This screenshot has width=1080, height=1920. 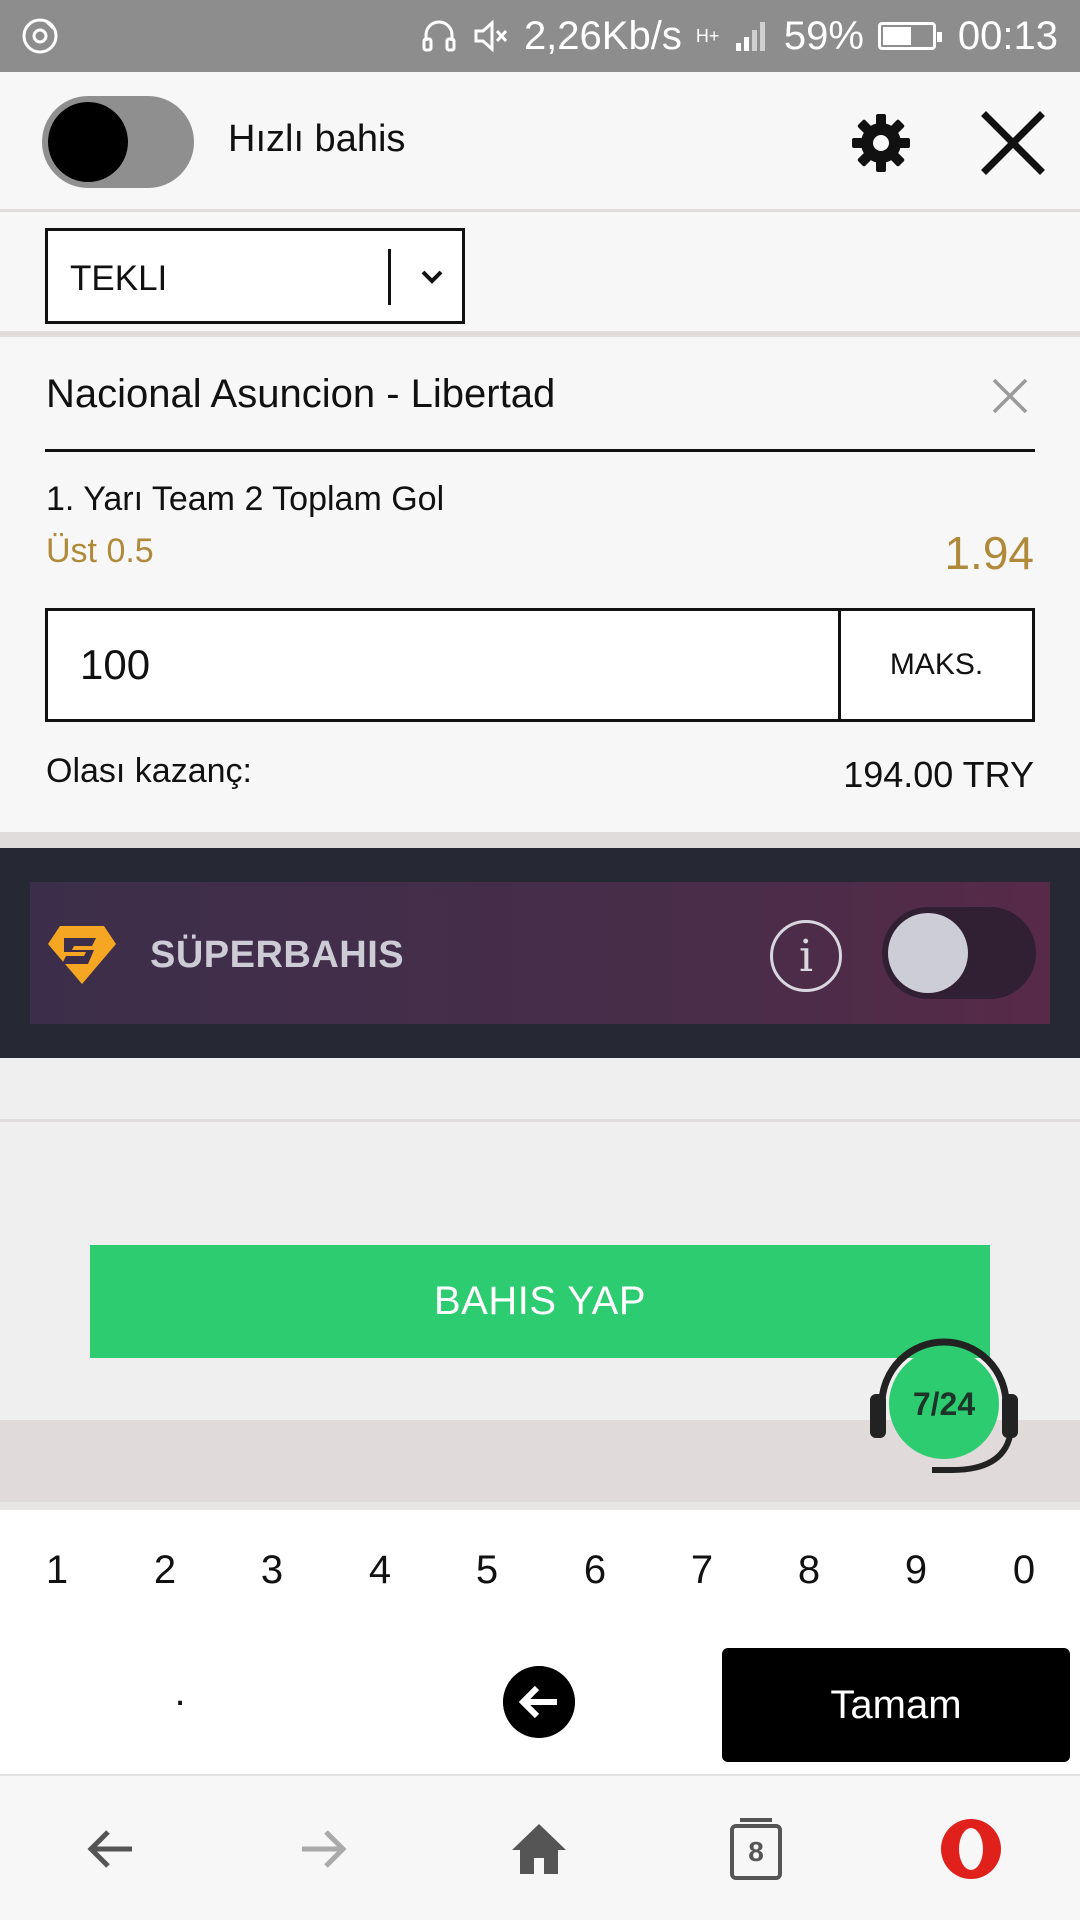 What do you see at coordinates (702, 1570) in the screenshot?
I see `key-7: 7` at bounding box center [702, 1570].